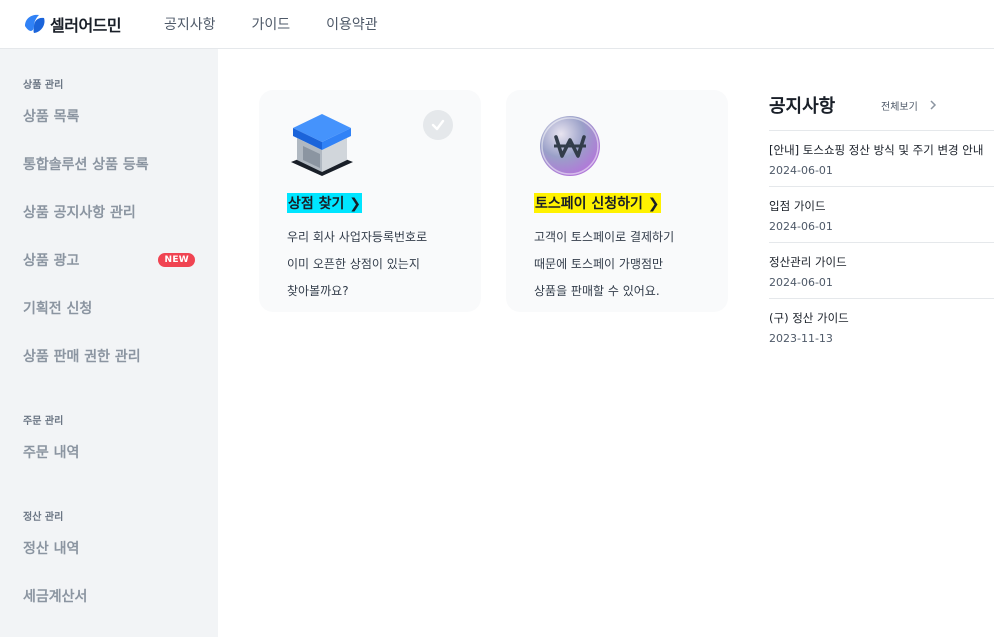  I want to click on notice-item-title: [안내] 토스쇼핑 정산 방식 및 주기 변경 안내, so click(876, 150).